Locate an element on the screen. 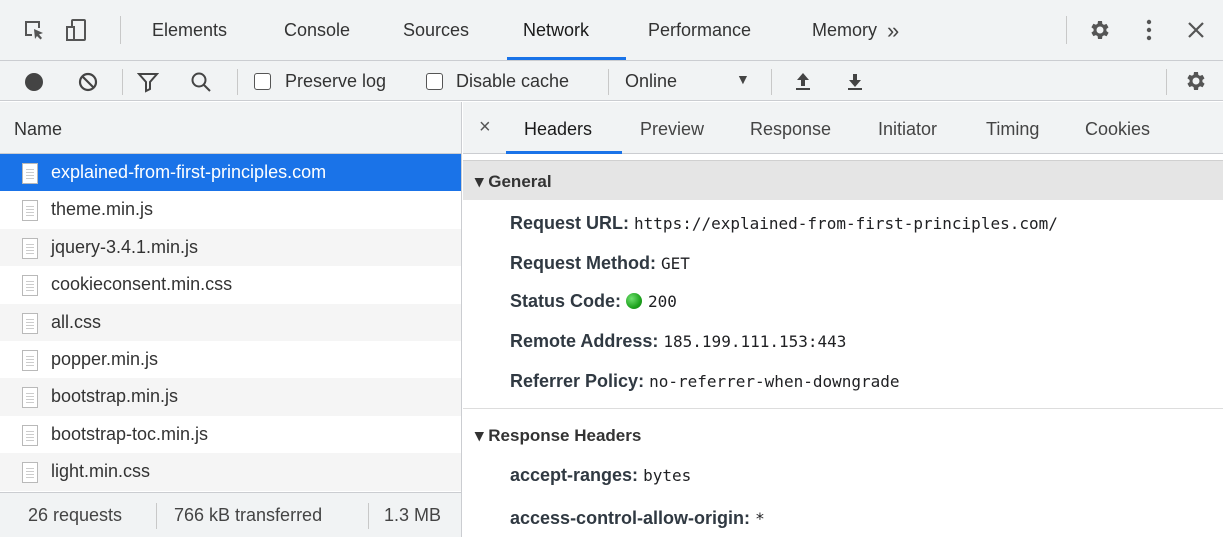 This screenshot has height=537, width=1223. throttling-select: Online is located at coordinates (651, 81).